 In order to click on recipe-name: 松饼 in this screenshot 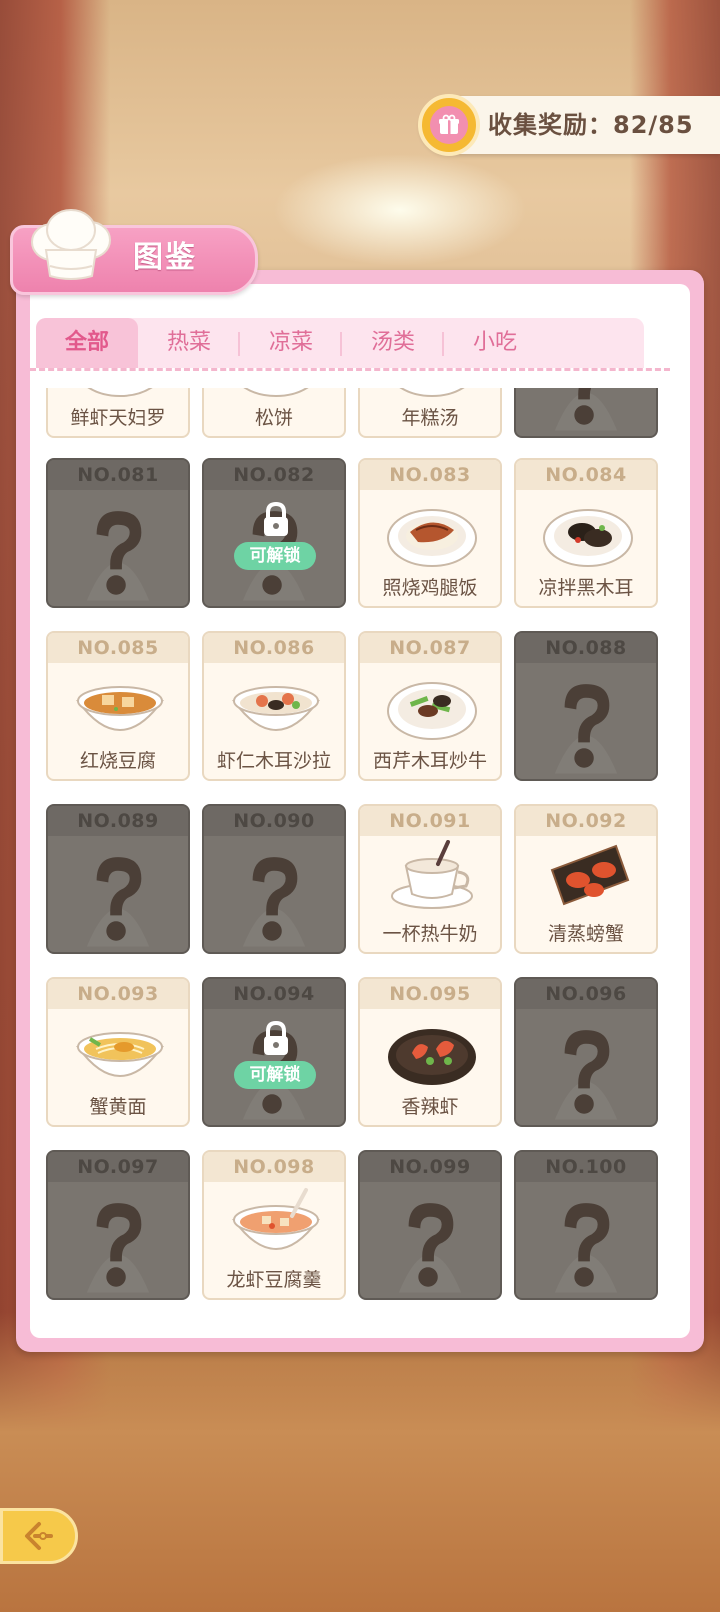, I will do `click(273, 418)`.